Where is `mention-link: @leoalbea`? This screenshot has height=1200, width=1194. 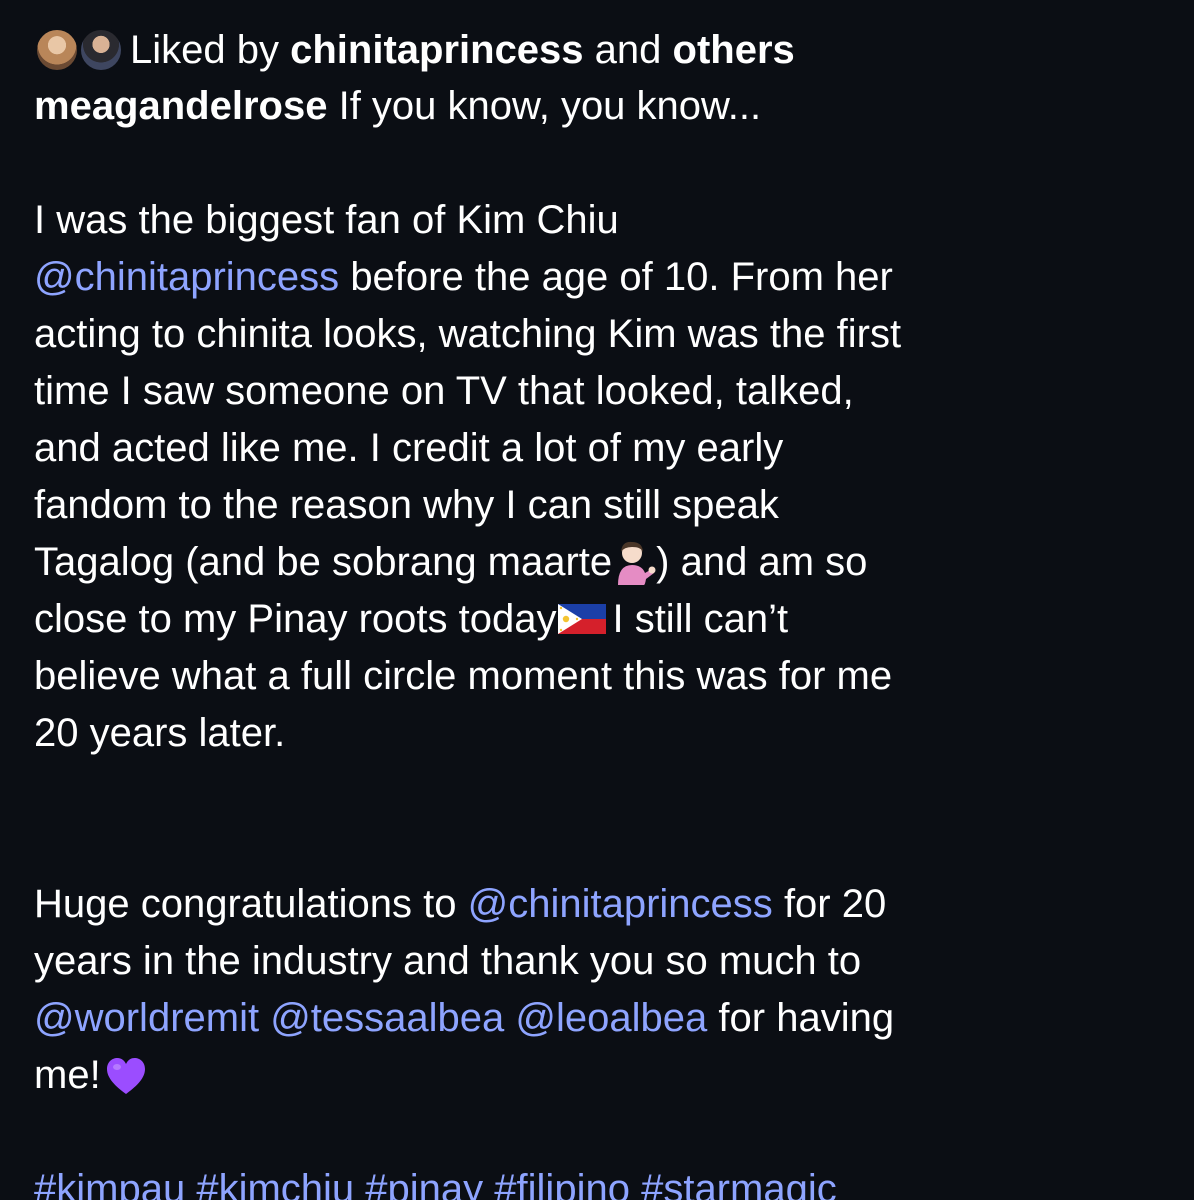 mention-link: @leoalbea is located at coordinates (611, 1018).